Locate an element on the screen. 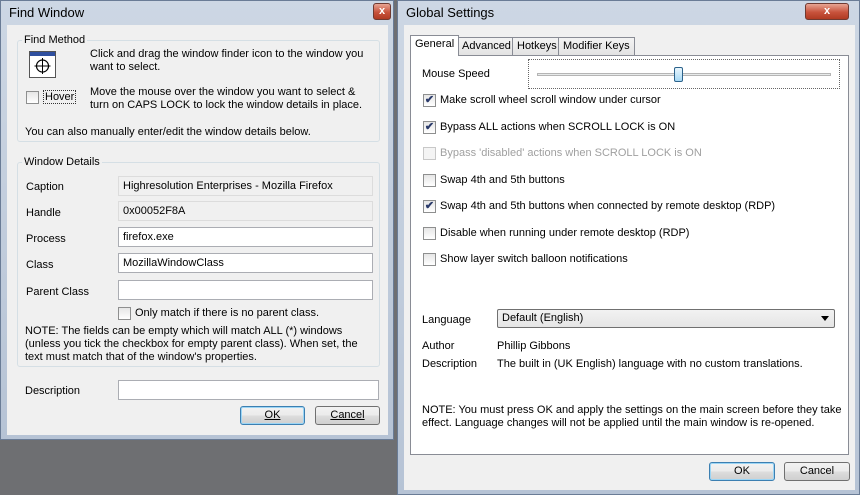  cancel-button: Cancel is located at coordinates (347, 415).